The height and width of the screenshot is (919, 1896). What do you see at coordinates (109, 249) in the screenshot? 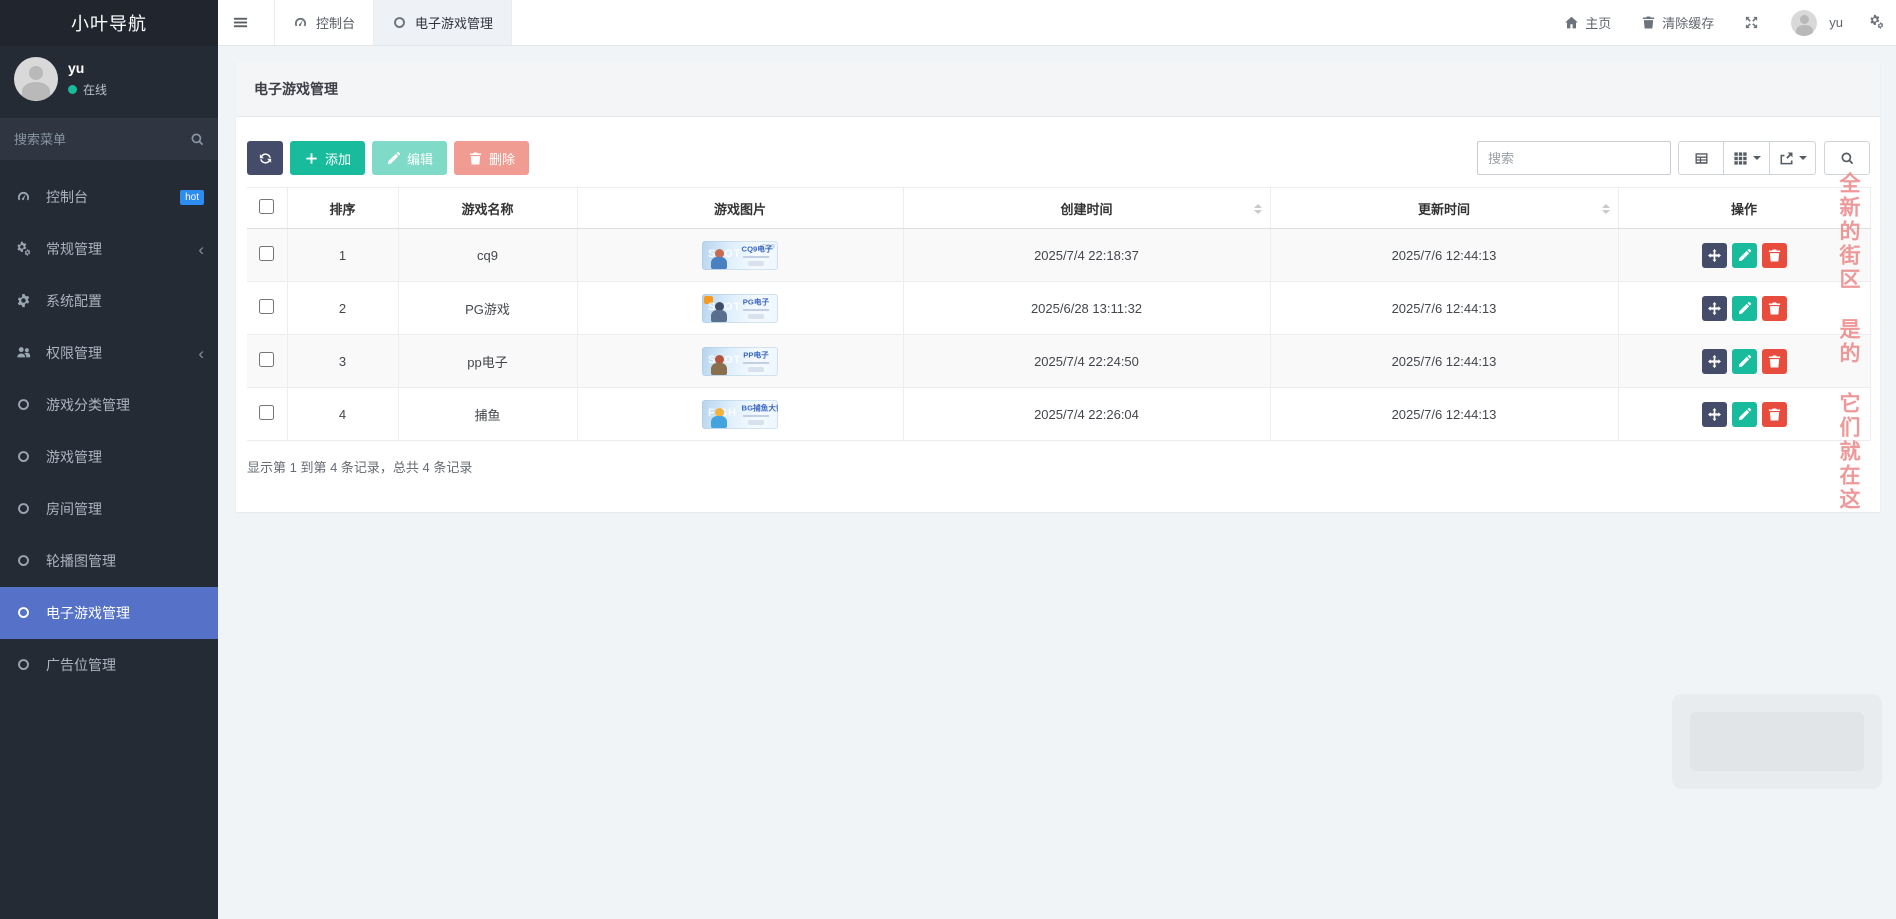
I see `sidebar-item-general: 常规管理 ‹` at bounding box center [109, 249].